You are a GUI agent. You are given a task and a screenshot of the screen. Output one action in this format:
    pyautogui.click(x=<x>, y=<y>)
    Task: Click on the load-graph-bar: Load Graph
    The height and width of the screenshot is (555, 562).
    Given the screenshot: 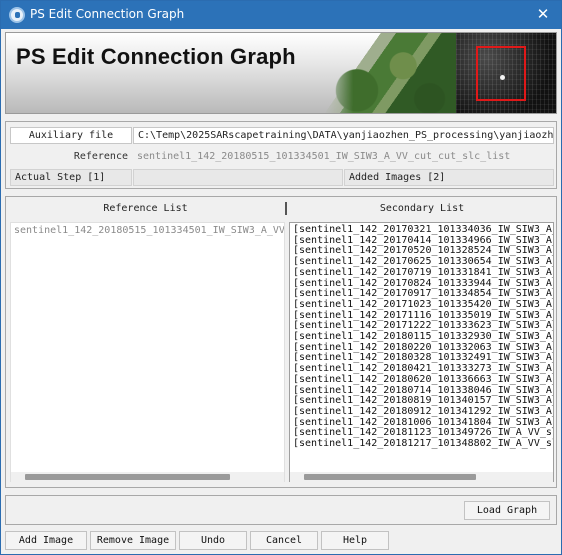 What is the action you would take?
    pyautogui.click(x=281, y=510)
    